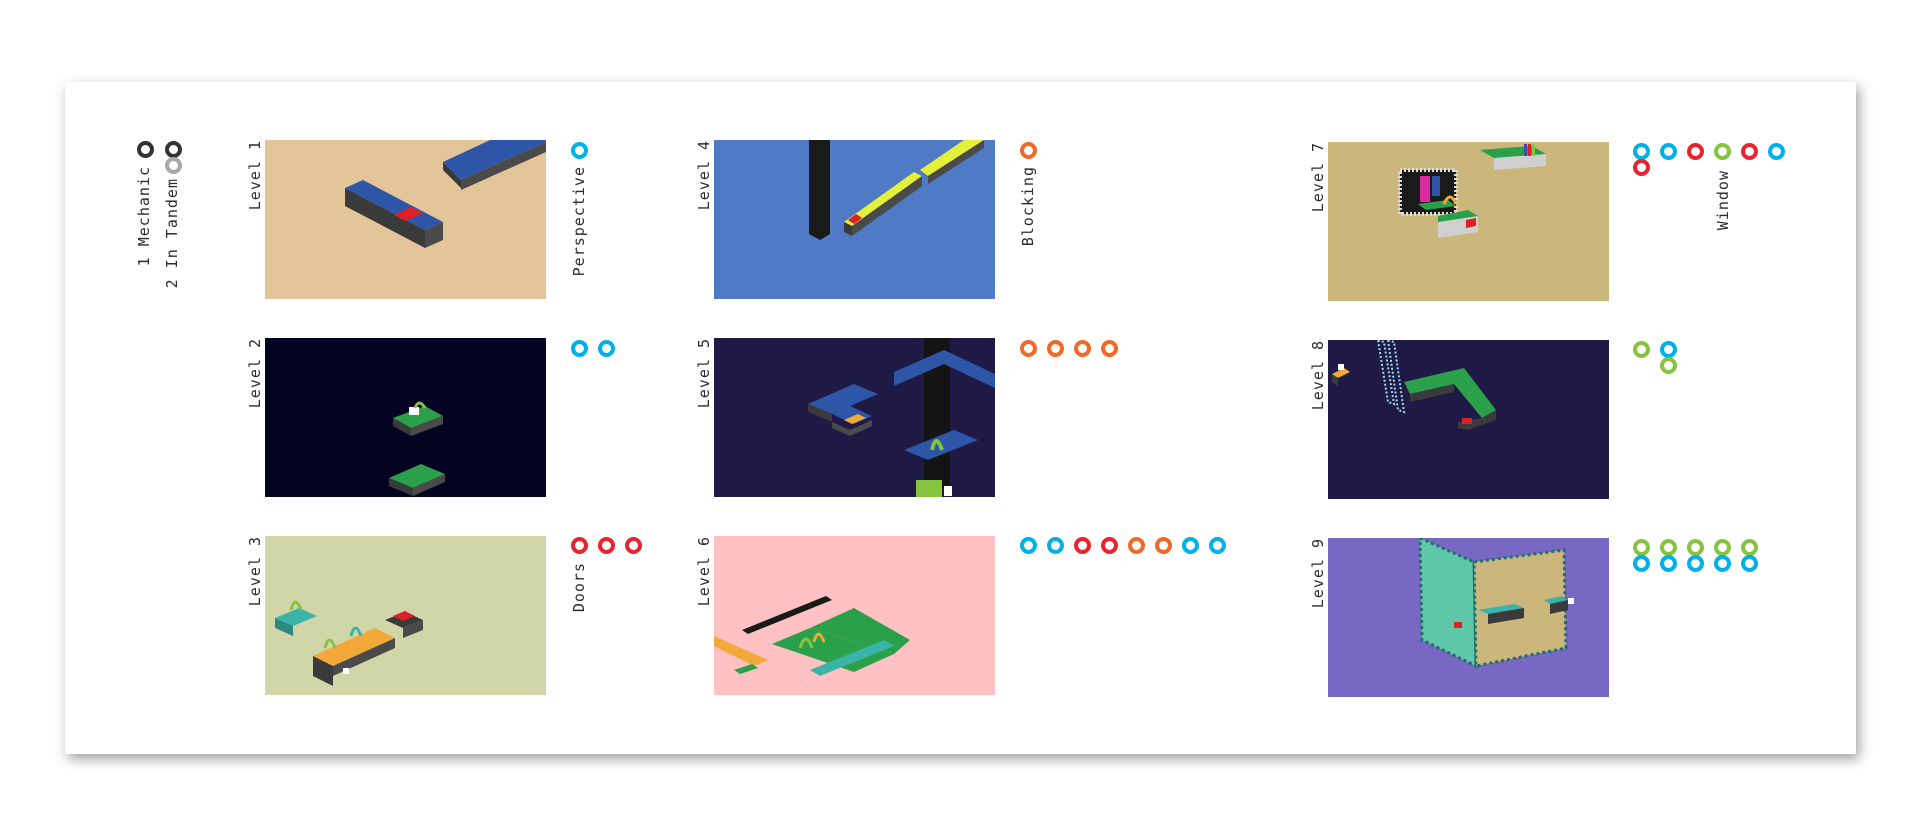 Image resolution: width=1920 pixels, height=836 pixels. What do you see at coordinates (144, 216) in the screenshot?
I see `legend-mechanic-label: 1 Mechanic` at bounding box center [144, 216].